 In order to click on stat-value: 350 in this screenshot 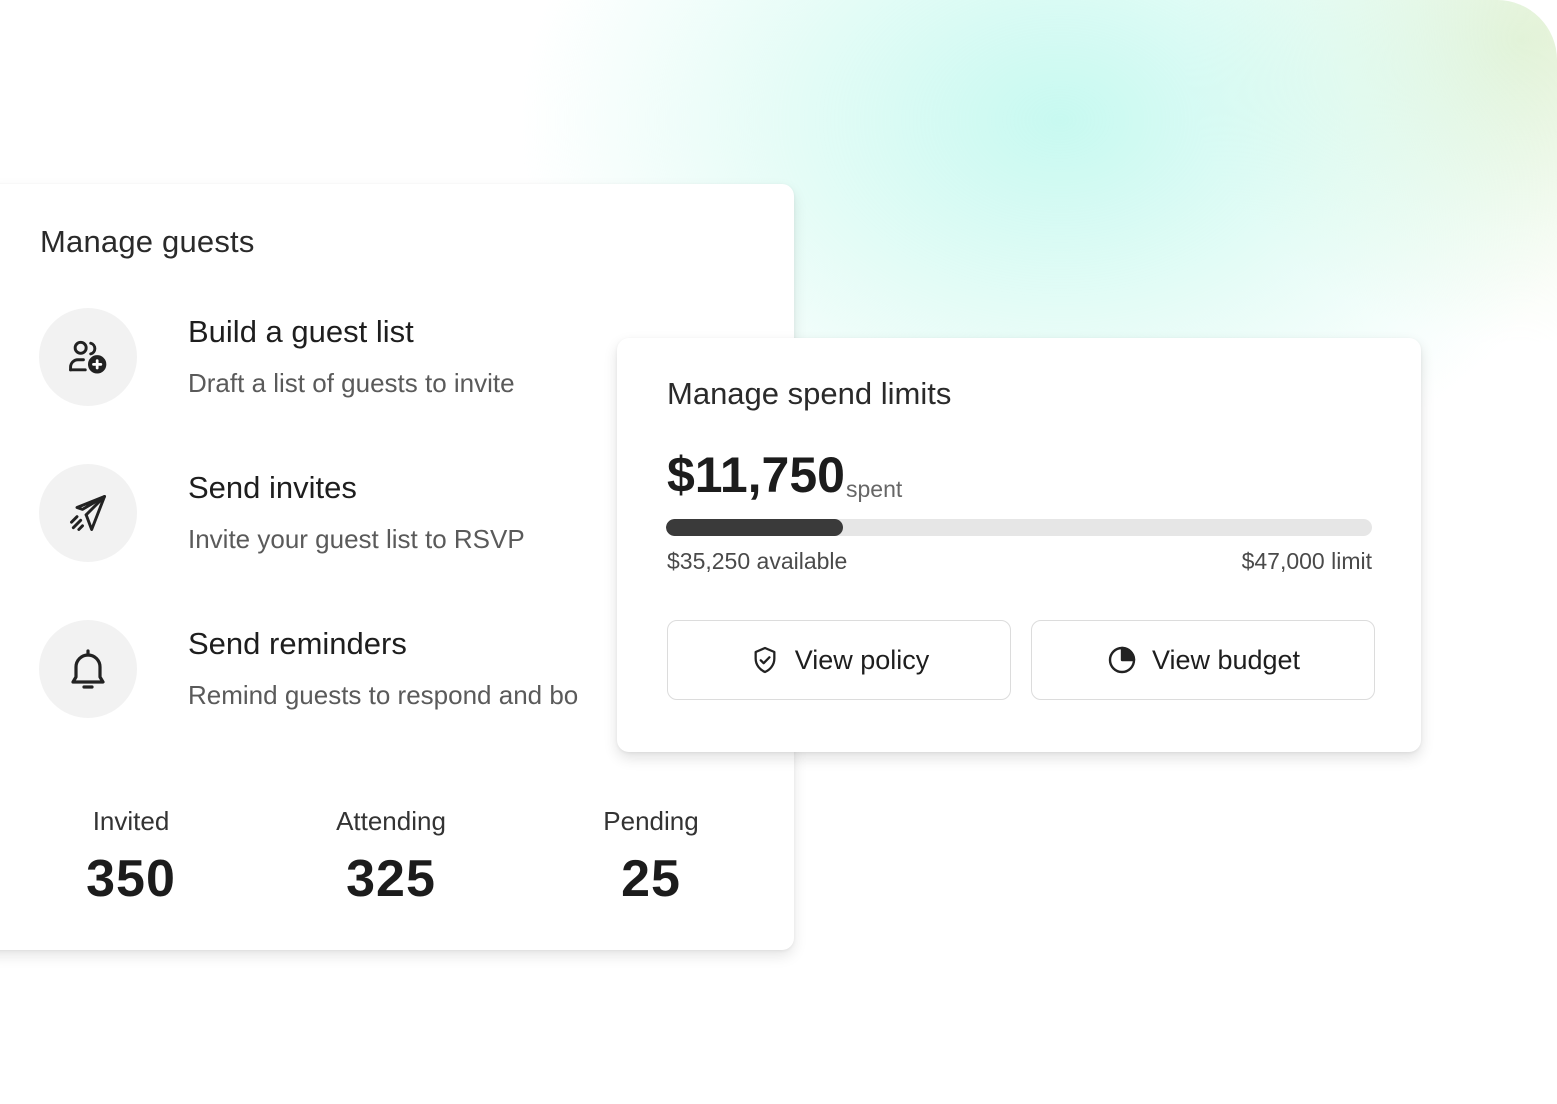, I will do `click(131, 879)`.